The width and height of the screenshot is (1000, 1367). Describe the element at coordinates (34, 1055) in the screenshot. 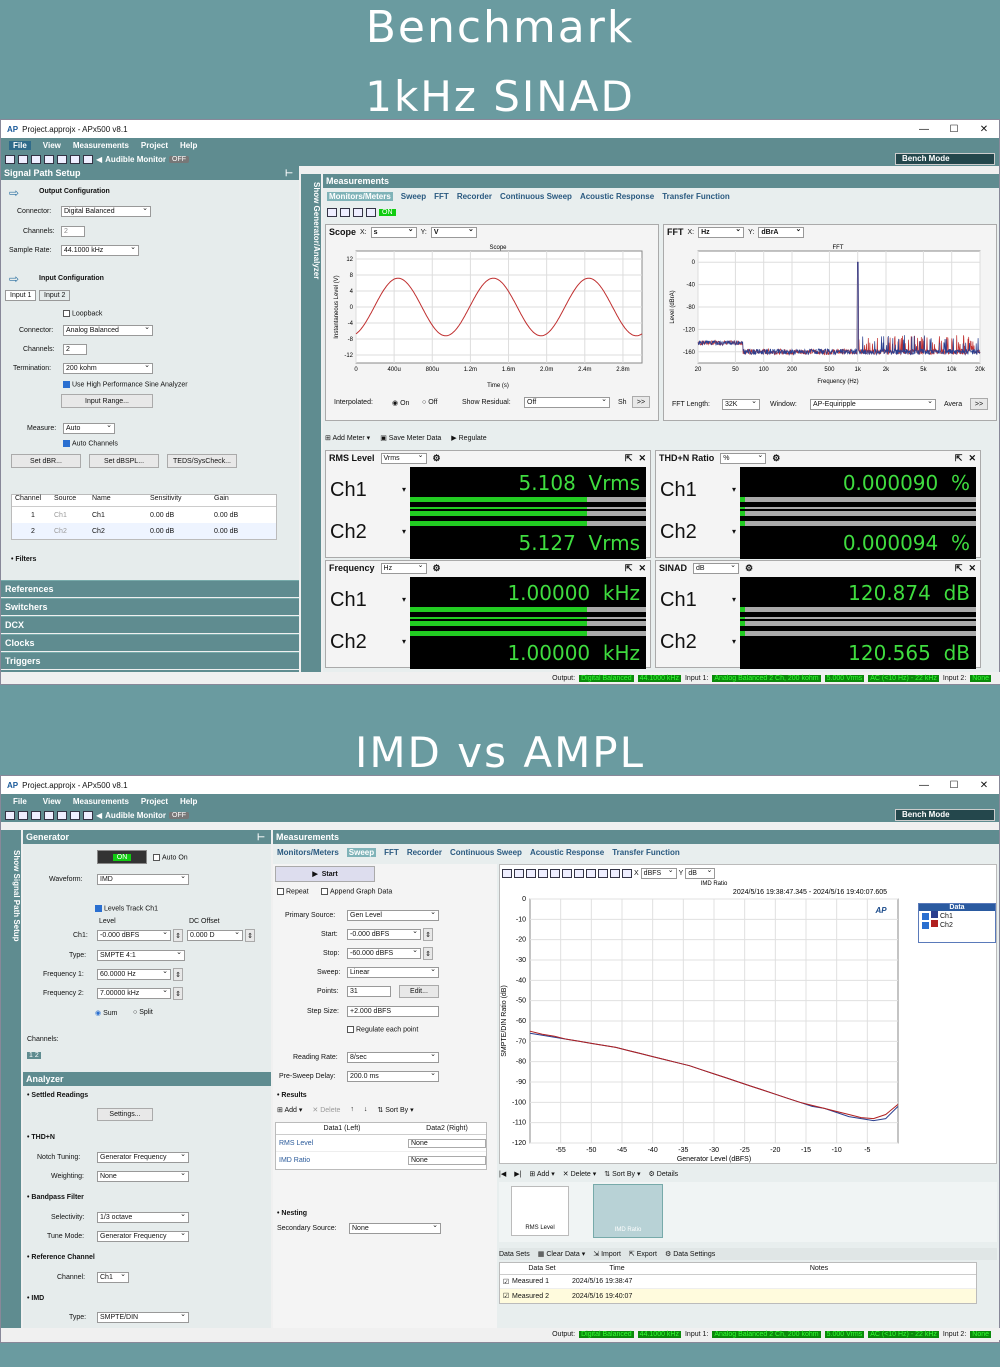

I see `channel-chips: 1 2` at that location.